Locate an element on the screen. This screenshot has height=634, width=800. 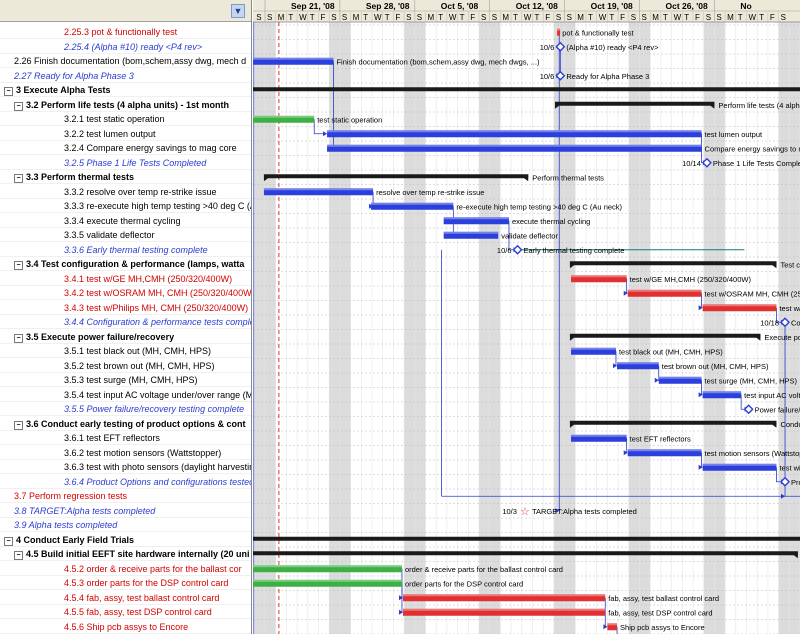
task-row: 3.5.3 test surge (MH, CMH, HPS) is located at coordinates (125, 380).